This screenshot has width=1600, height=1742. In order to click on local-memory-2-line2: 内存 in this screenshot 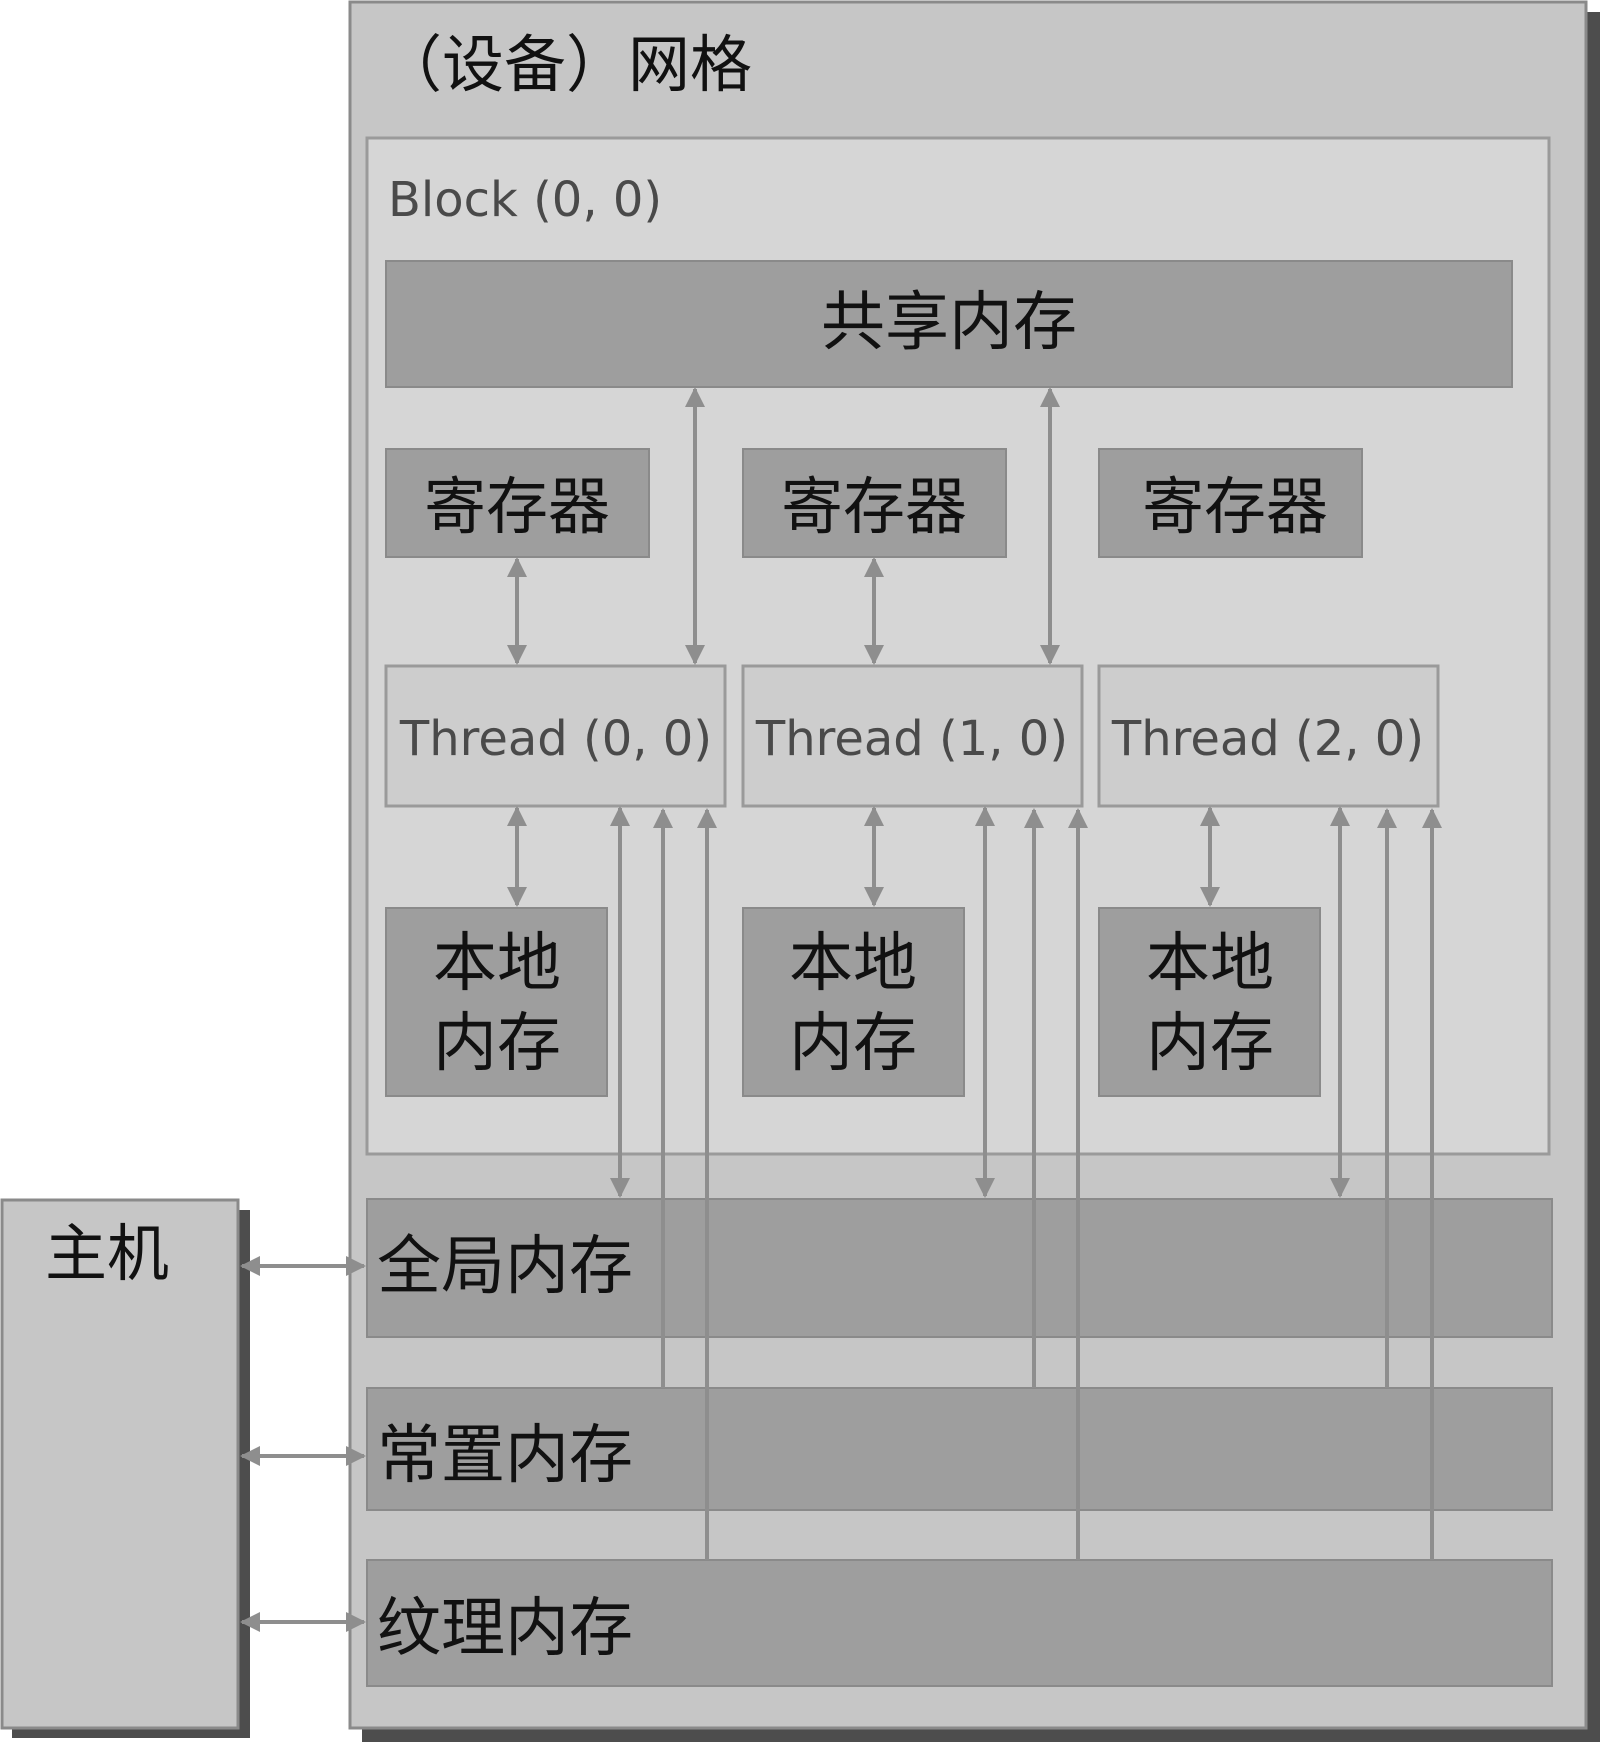, I will do `click(1210, 1044)`.